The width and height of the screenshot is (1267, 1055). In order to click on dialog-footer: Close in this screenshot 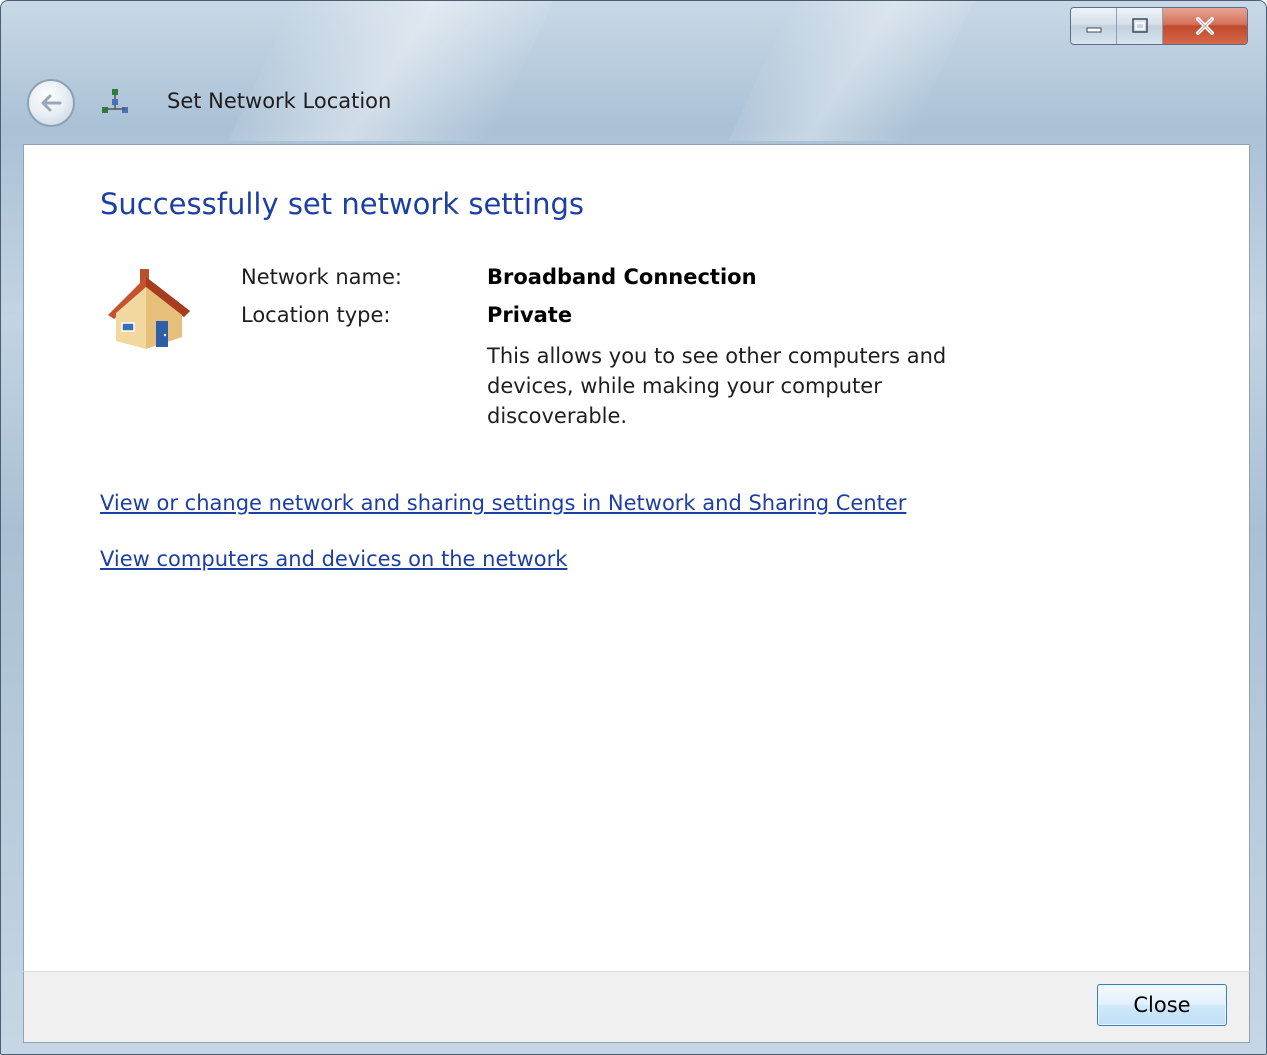, I will do `click(636, 1007)`.